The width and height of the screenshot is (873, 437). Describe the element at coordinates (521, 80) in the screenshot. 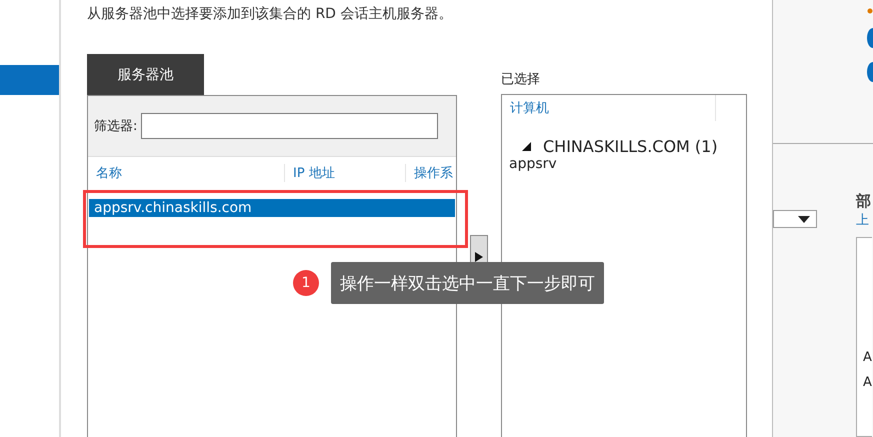

I see `selected-label: 已选择` at that location.